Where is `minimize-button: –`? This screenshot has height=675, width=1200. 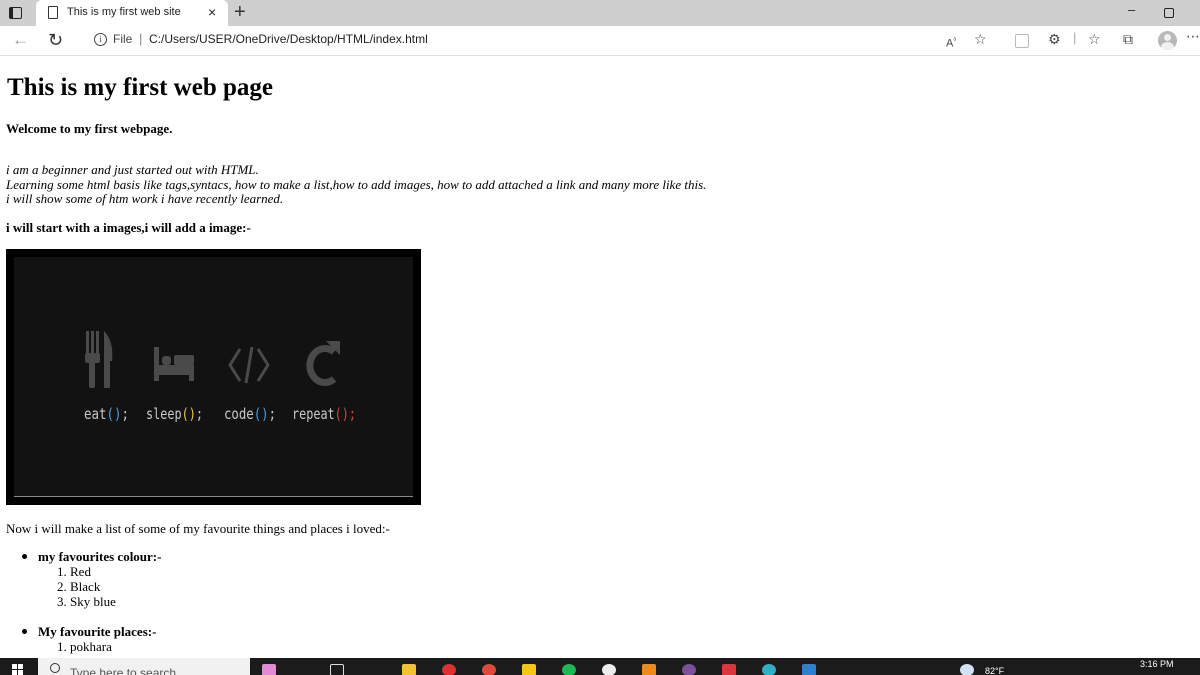 minimize-button: – is located at coordinates (1131, 9).